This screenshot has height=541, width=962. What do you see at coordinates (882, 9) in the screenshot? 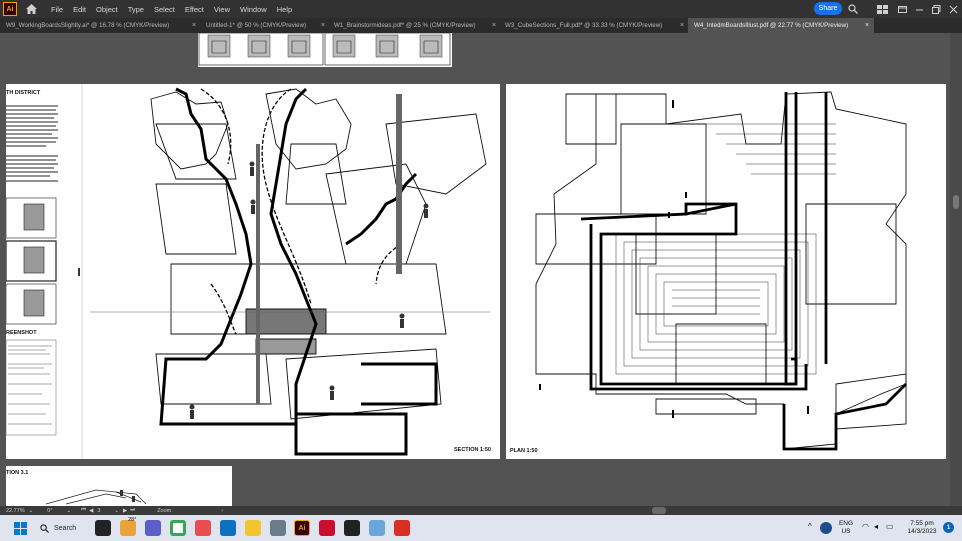
I see `workspace-icon` at bounding box center [882, 9].